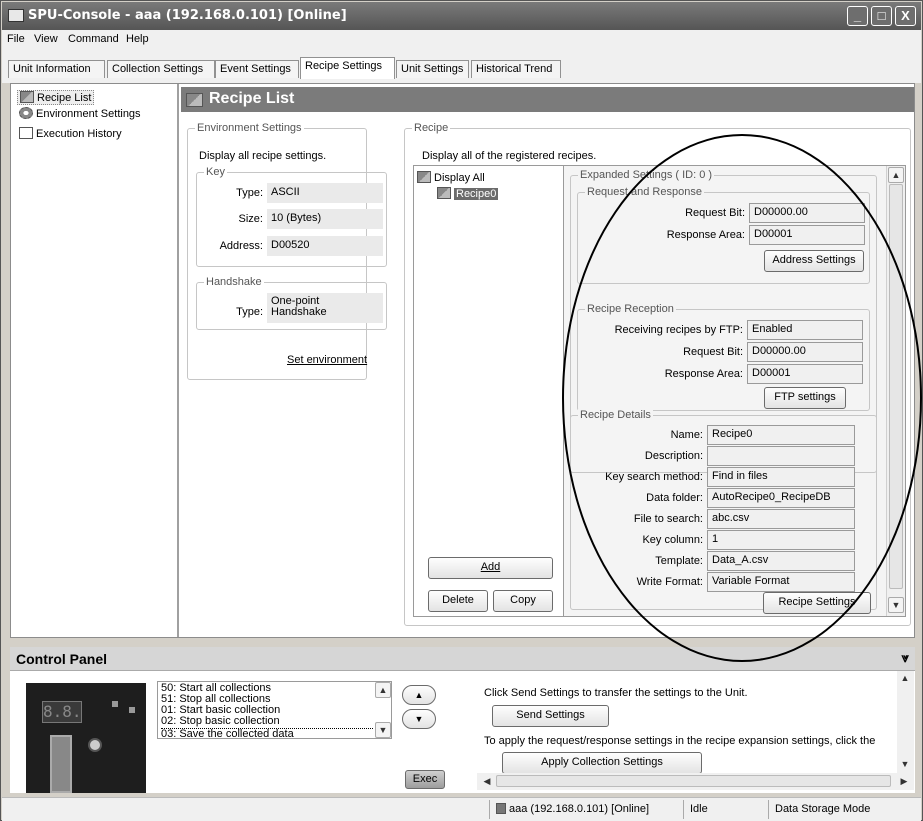  I want to click on sidebar-item-recipe-list: Recipe List, so click(56, 97).